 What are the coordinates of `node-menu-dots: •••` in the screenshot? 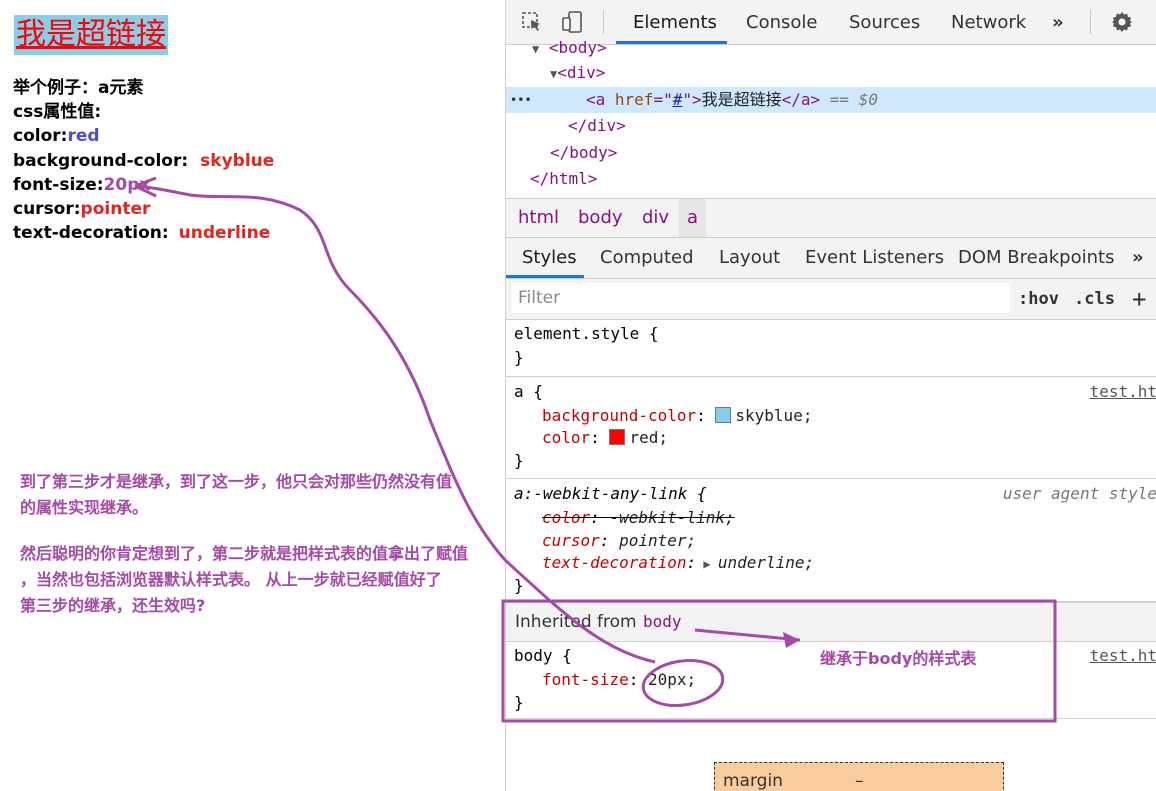 It's located at (521, 100).